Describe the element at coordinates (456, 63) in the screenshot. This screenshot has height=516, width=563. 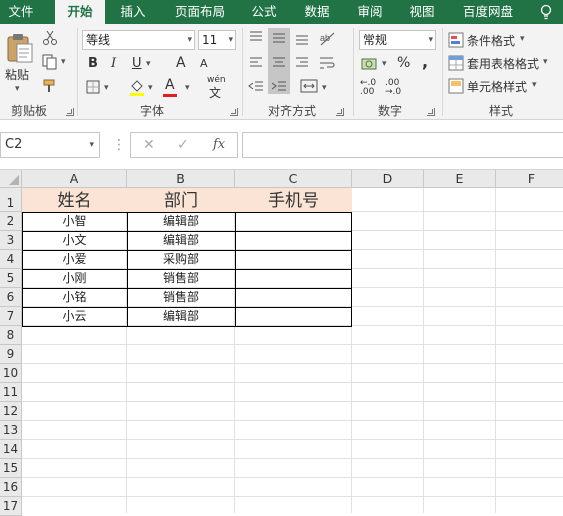
I see `format-as-table-icon` at that location.